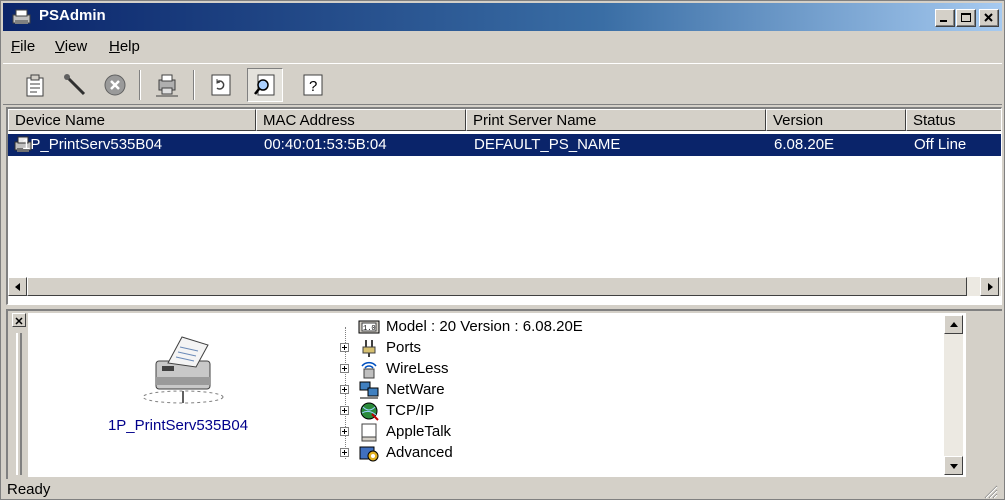 The width and height of the screenshot is (1005, 500). I want to click on scroll-right-button, so click(989, 286).